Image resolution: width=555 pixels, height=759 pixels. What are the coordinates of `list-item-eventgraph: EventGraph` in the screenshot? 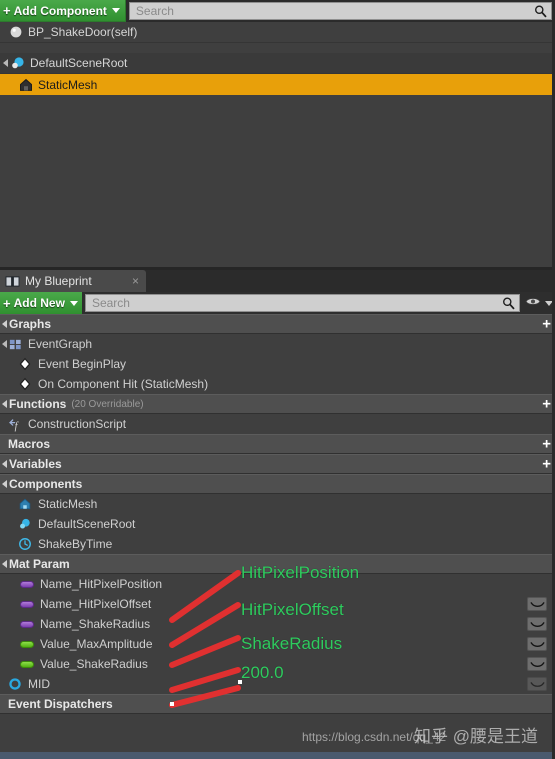 It's located at (277, 344).